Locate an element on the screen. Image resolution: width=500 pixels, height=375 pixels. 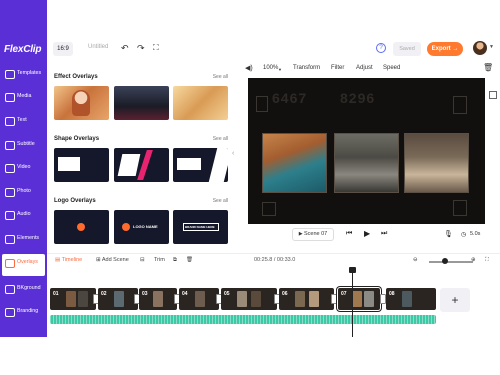
previous-icon: ⏮ is located at coordinates (349, 234).